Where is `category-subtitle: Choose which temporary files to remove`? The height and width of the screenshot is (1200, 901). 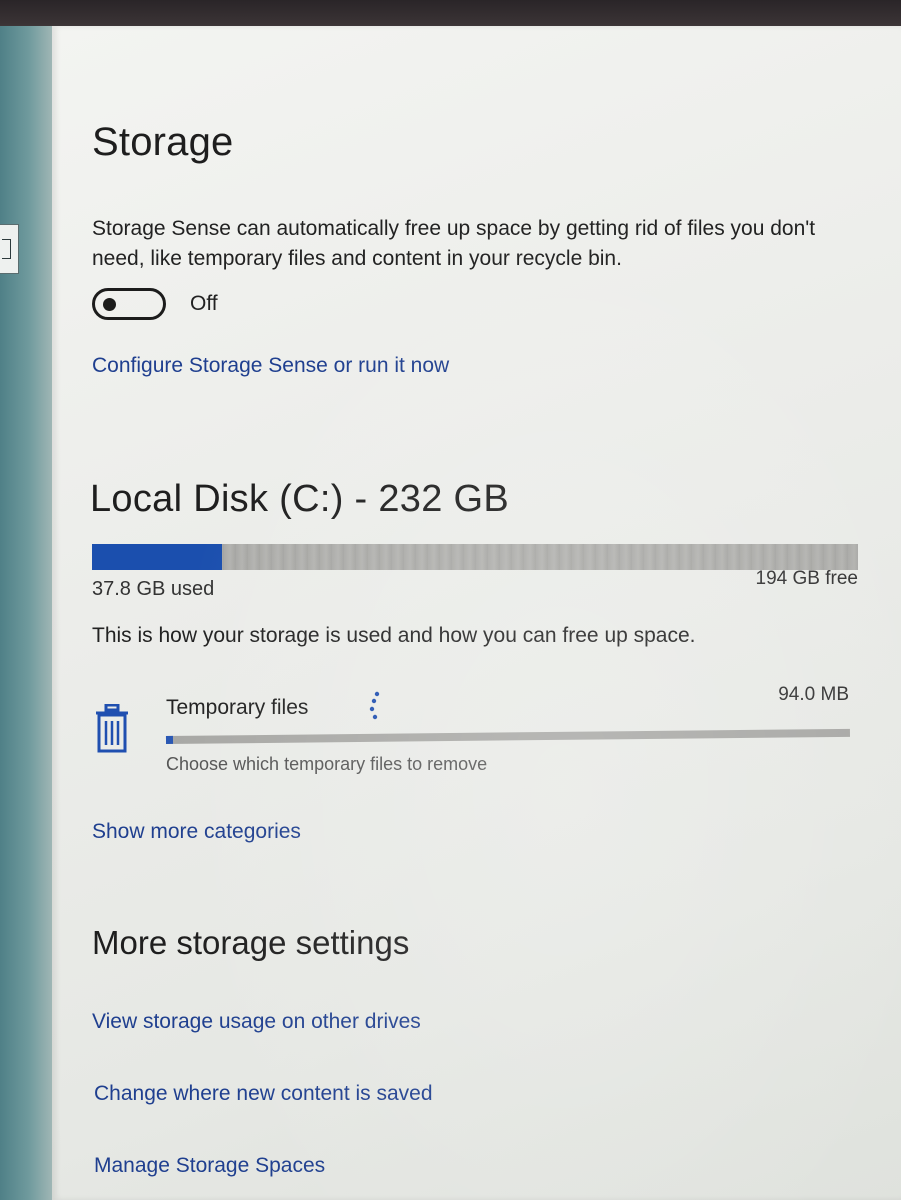
category-subtitle: Choose which temporary files to remove is located at coordinates (326, 764).